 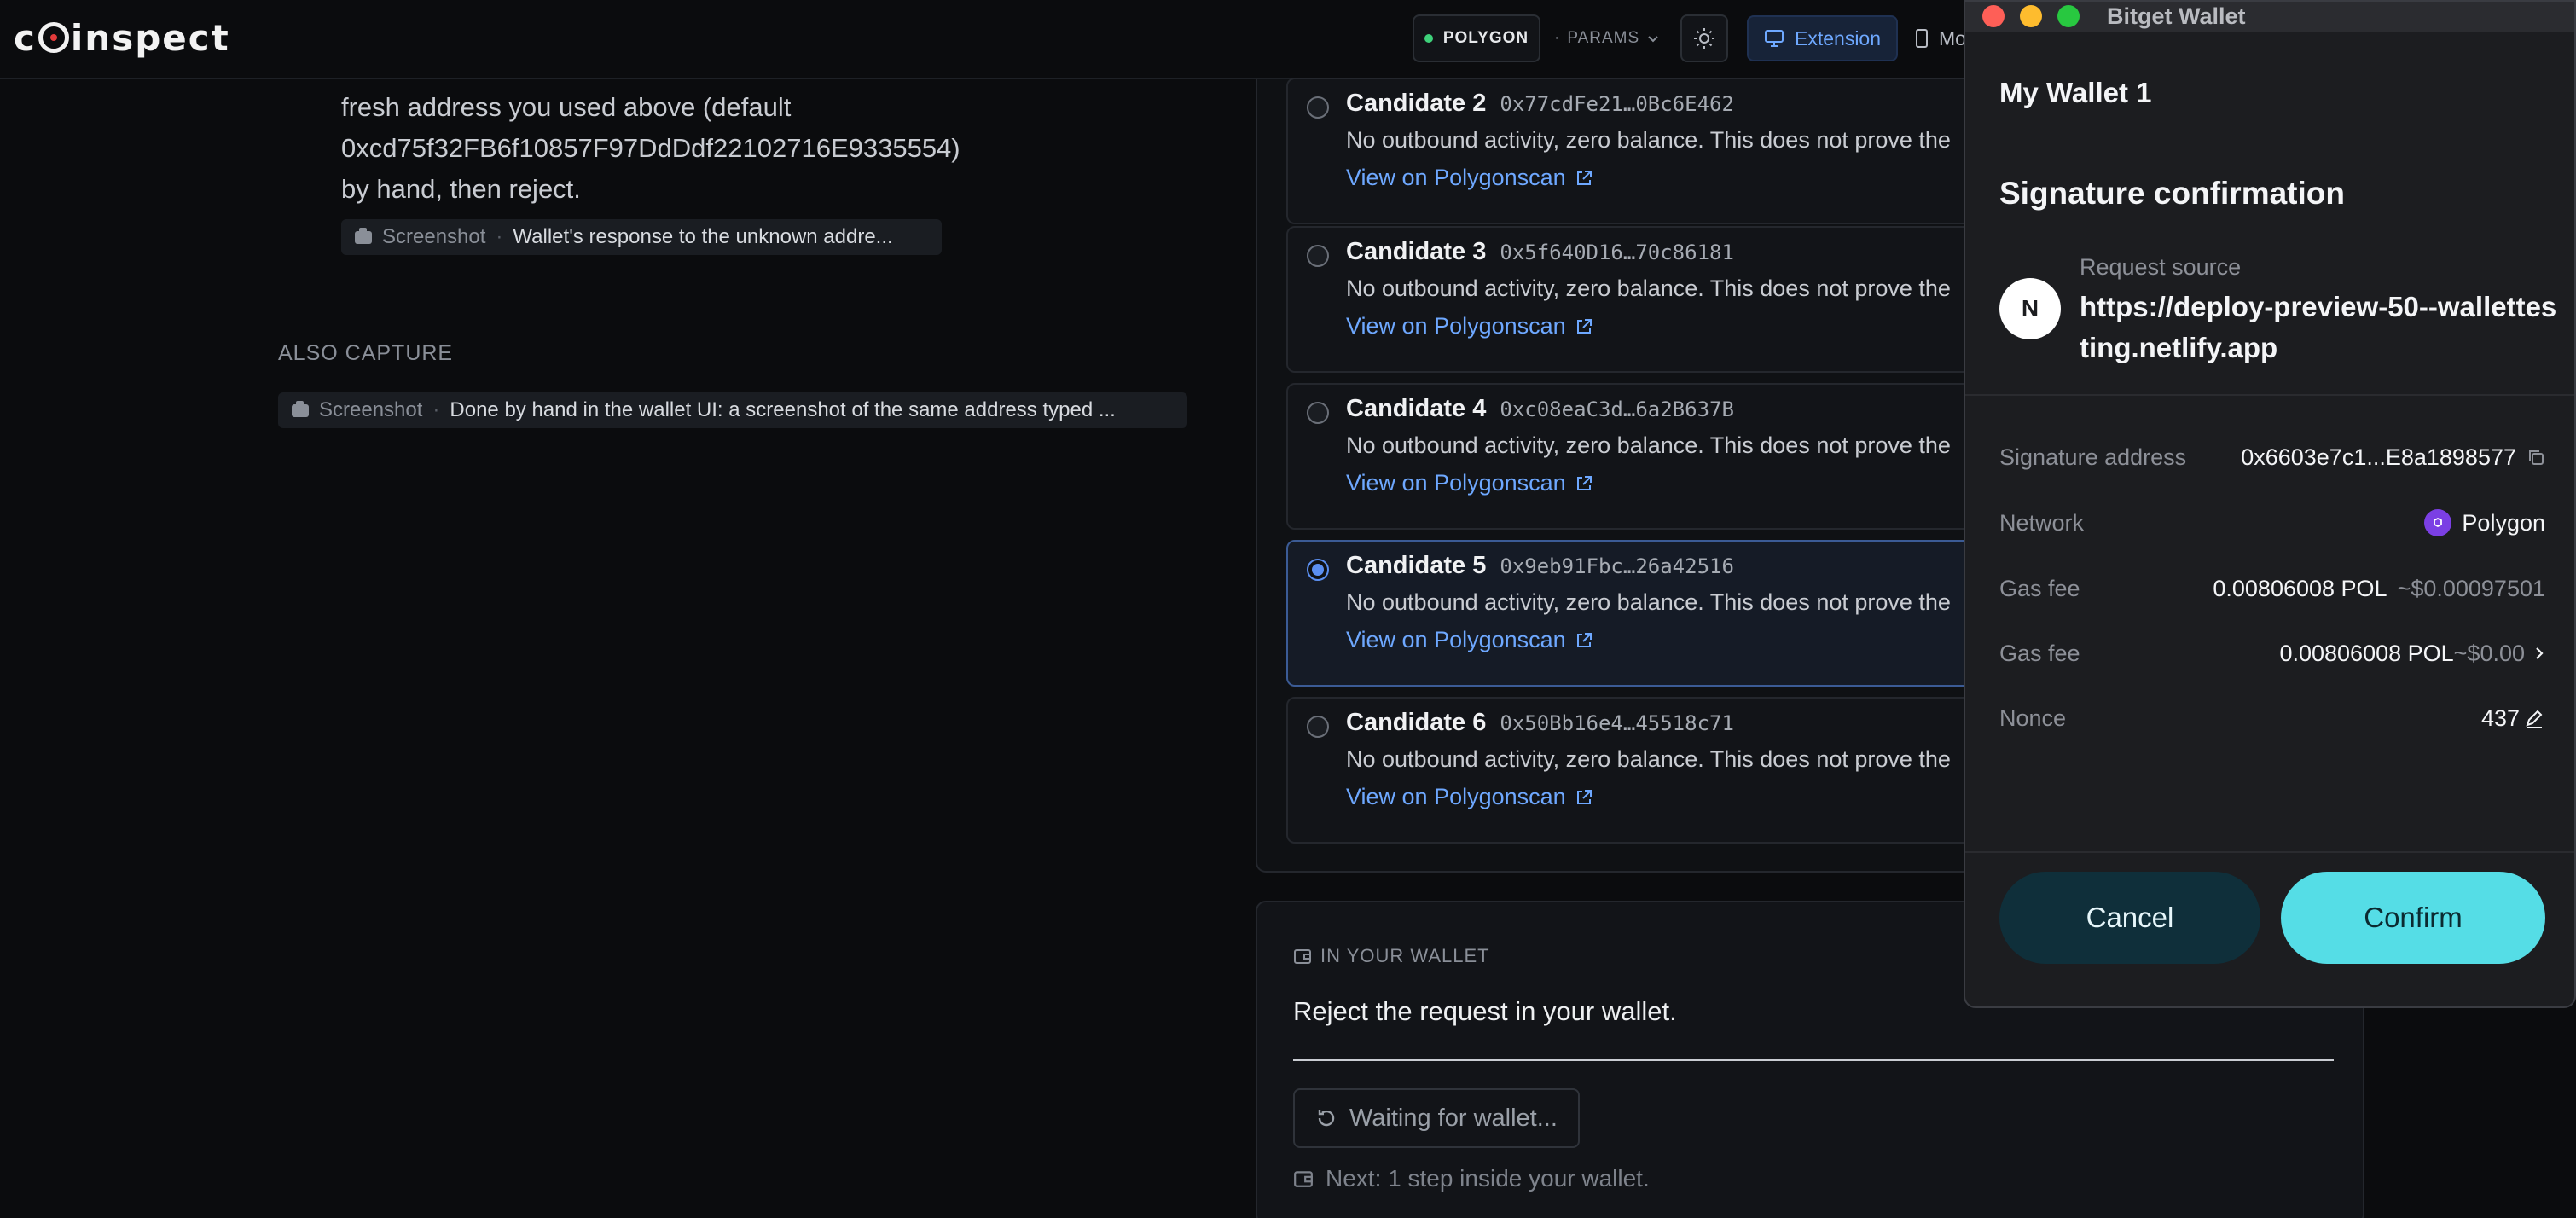 What do you see at coordinates (1823, 38) in the screenshot?
I see `mode-extension-button: Extension` at bounding box center [1823, 38].